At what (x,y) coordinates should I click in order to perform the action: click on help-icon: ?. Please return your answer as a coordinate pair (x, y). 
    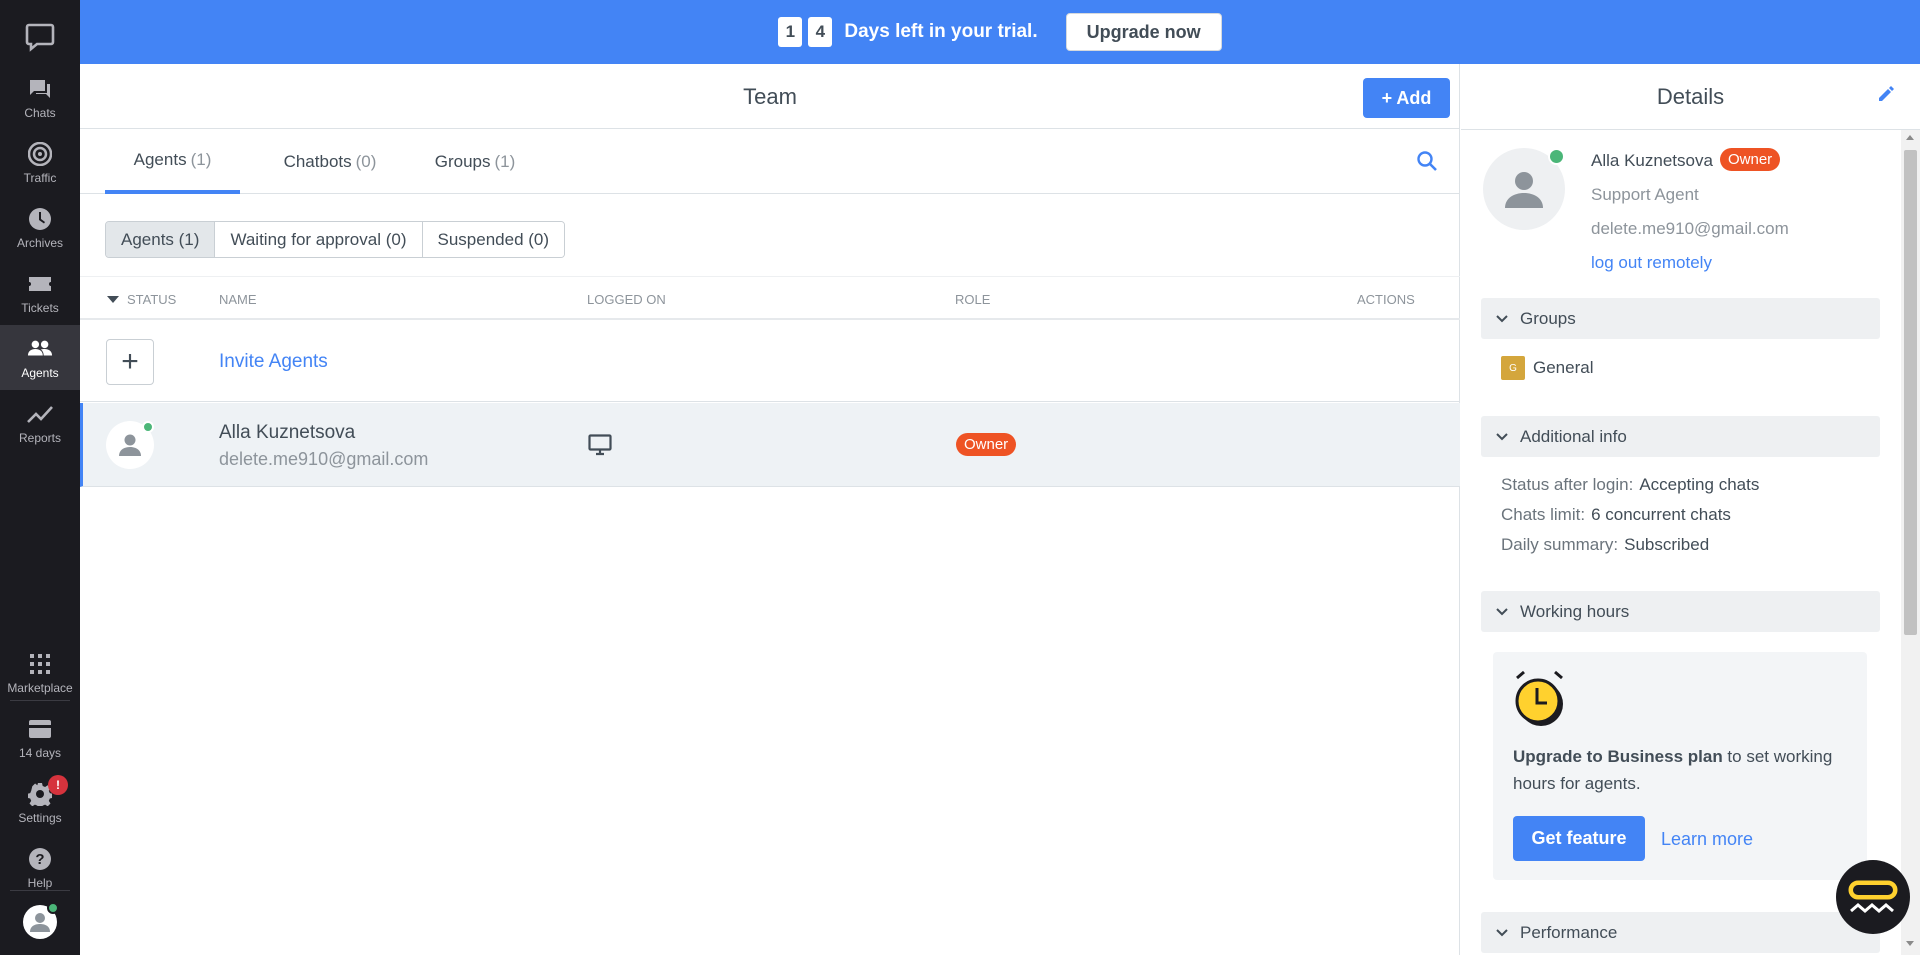
    Looking at the image, I should click on (40, 859).